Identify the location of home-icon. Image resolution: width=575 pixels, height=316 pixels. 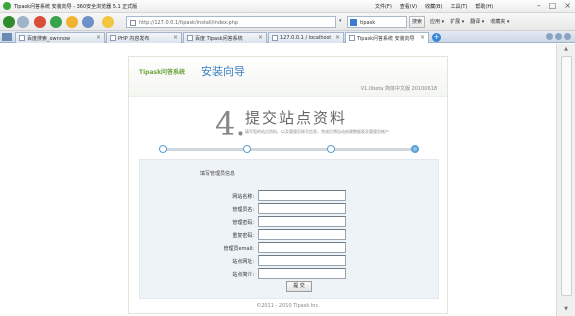
(72, 22).